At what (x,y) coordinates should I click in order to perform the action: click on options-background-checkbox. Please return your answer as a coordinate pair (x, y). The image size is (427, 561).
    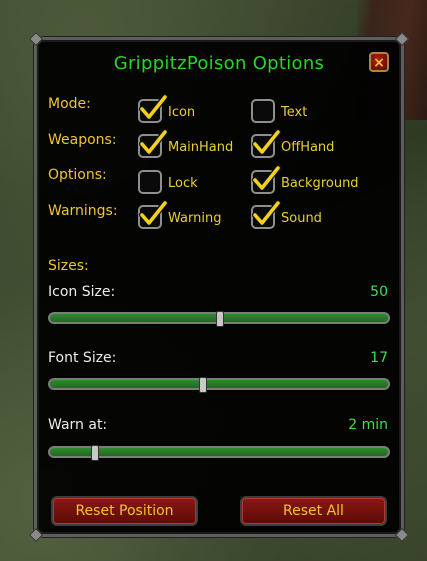
    Looking at the image, I should click on (266, 179).